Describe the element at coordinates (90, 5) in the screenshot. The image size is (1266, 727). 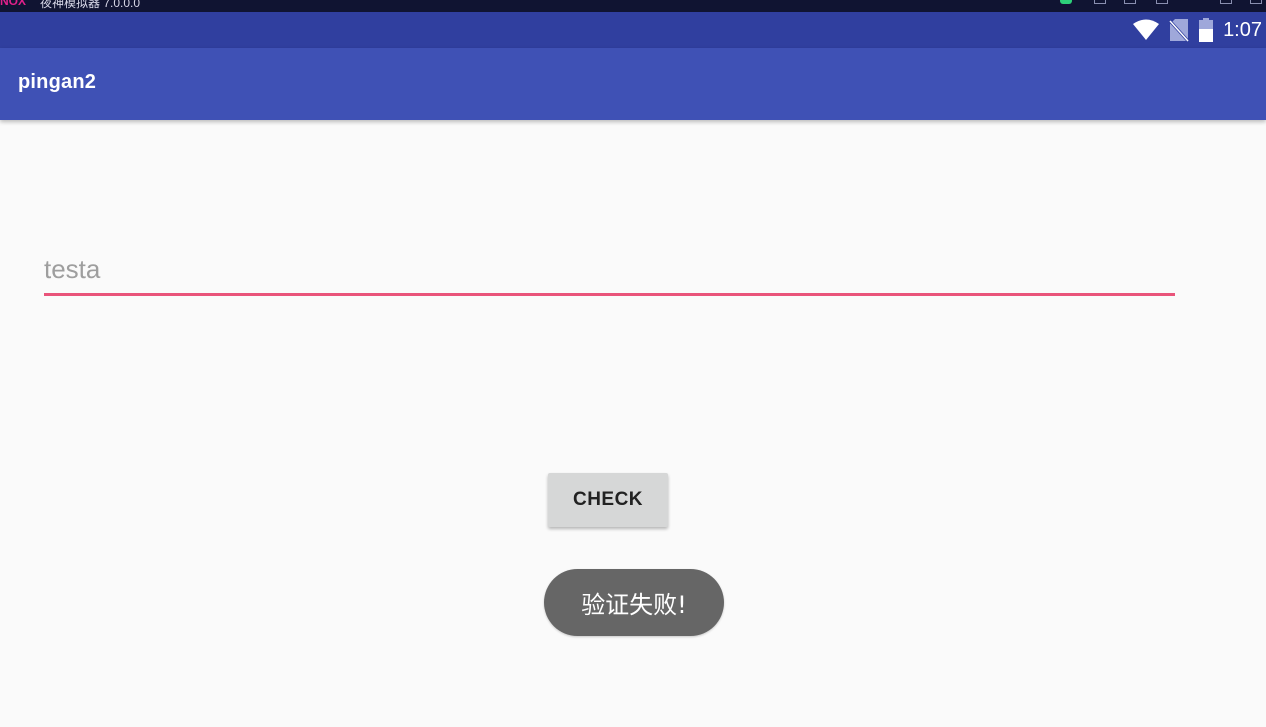
I see `emulator-window-title: 夜神模拟器 7.0.0.0` at that location.